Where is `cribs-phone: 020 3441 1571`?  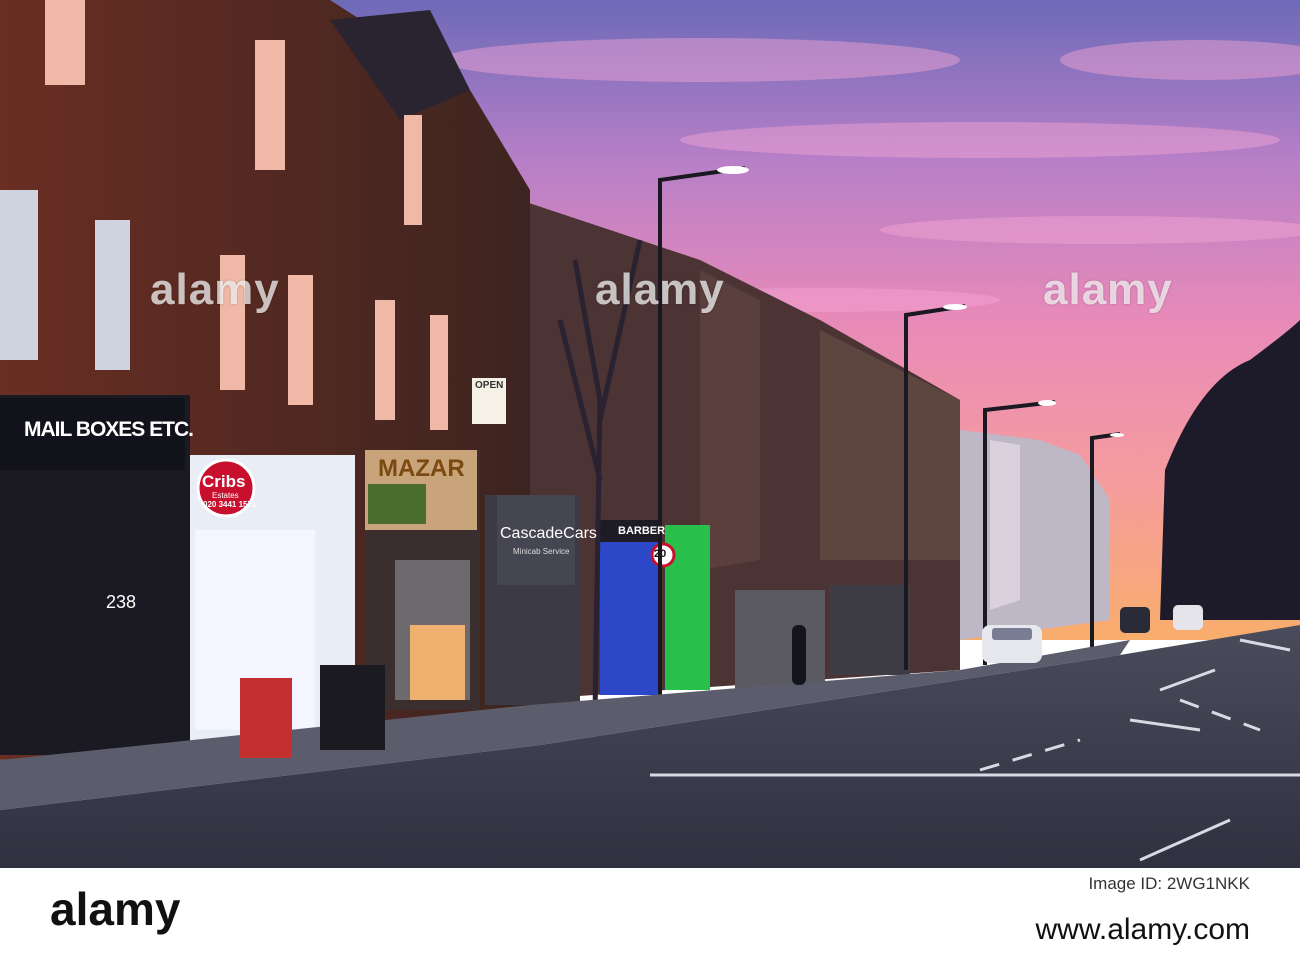
cribs-phone: 020 3441 1571 is located at coordinates (230, 504).